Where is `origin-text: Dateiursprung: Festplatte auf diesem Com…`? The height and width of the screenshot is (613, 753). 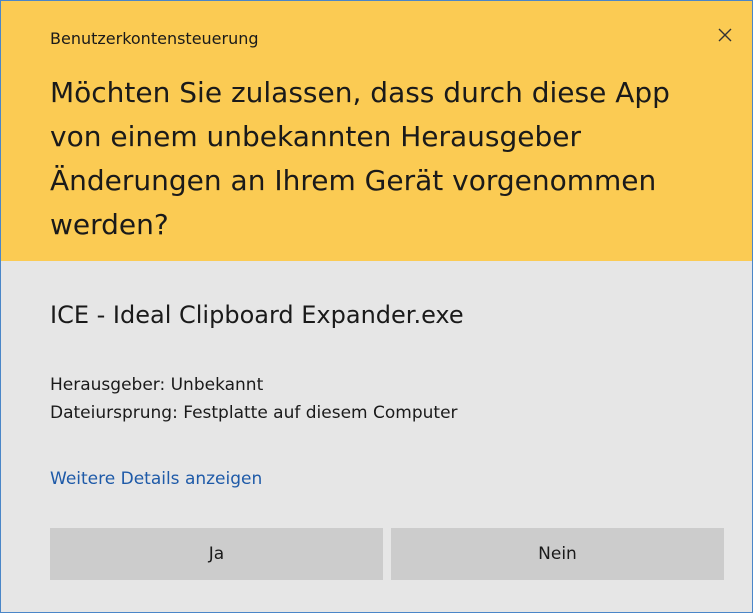 origin-text: Dateiursprung: Festplatte auf diesem Com… is located at coordinates (254, 413).